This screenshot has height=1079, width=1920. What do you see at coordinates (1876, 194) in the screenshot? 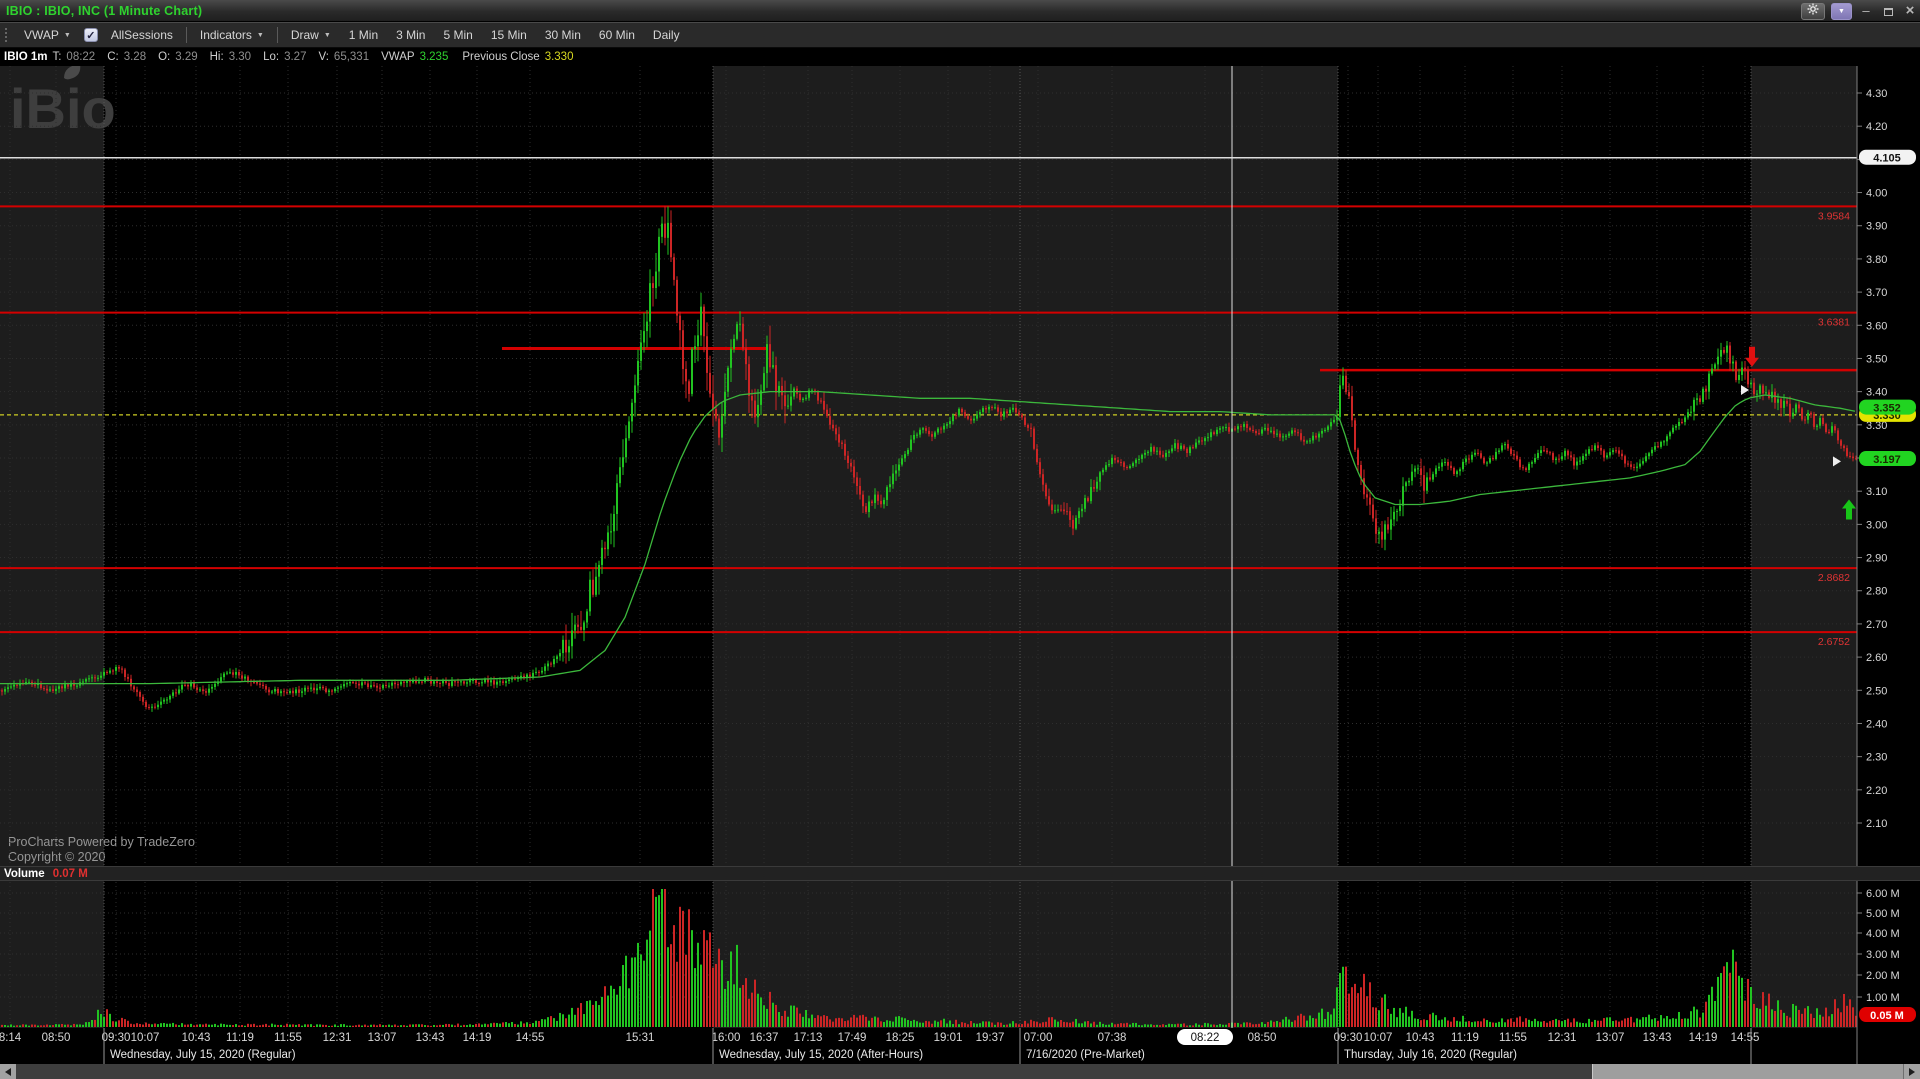
I see `svg-text: 4.00` at bounding box center [1876, 194].